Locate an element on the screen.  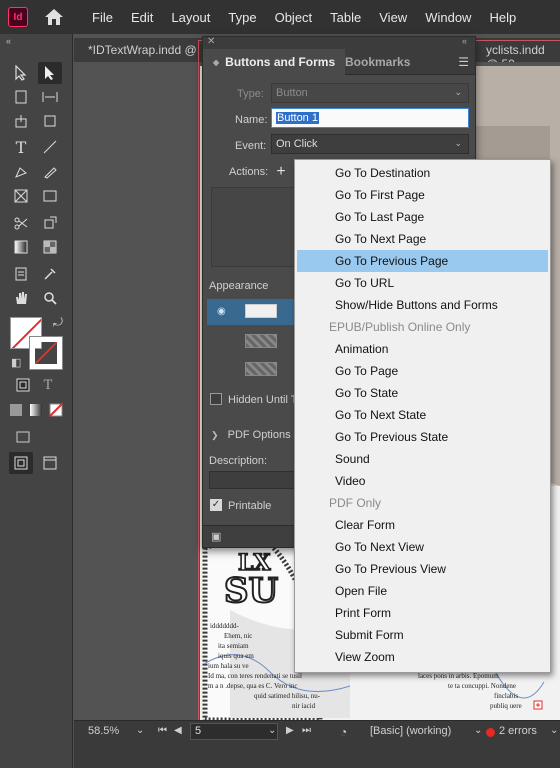
last-page-icon: ⏭ is located at coordinates (306, 730).